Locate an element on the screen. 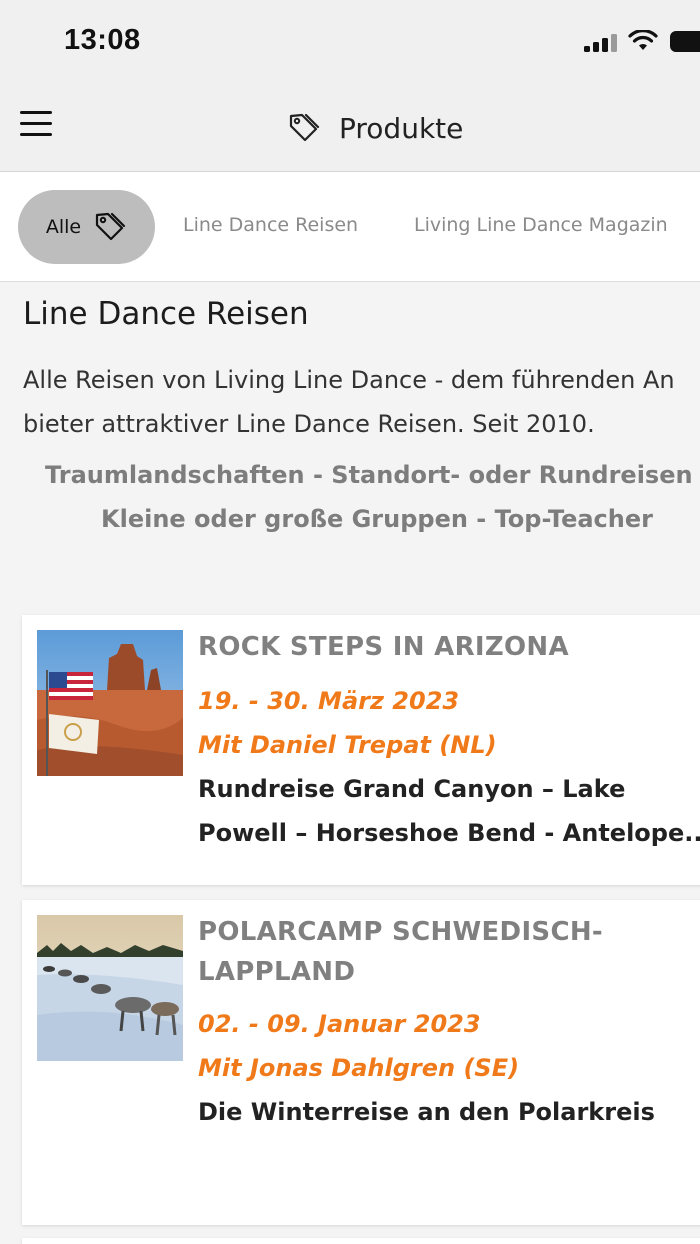 This screenshot has width=700, height=1244. nav-bar: Produkte is located at coordinates (350, 128).